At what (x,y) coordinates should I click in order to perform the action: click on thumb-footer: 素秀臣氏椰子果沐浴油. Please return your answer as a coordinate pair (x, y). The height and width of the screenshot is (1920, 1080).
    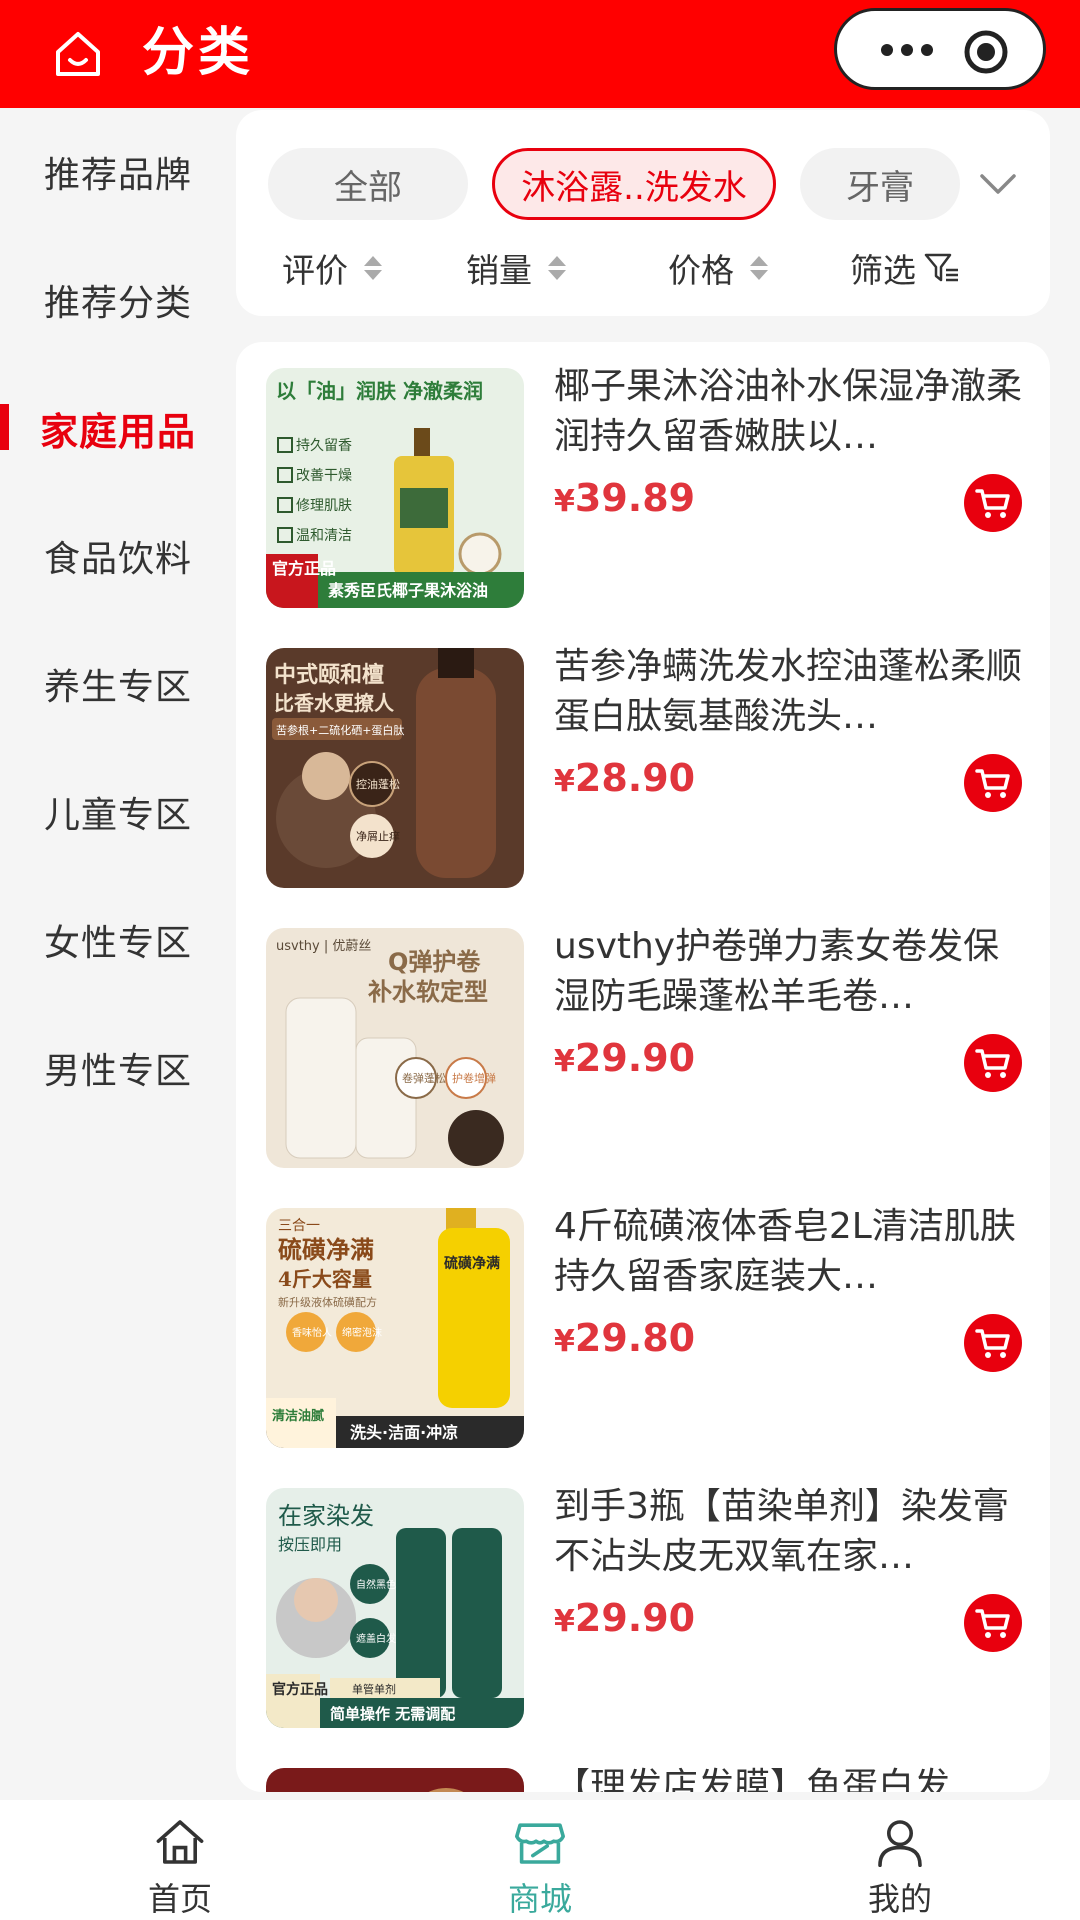
    Looking at the image, I should click on (408, 590).